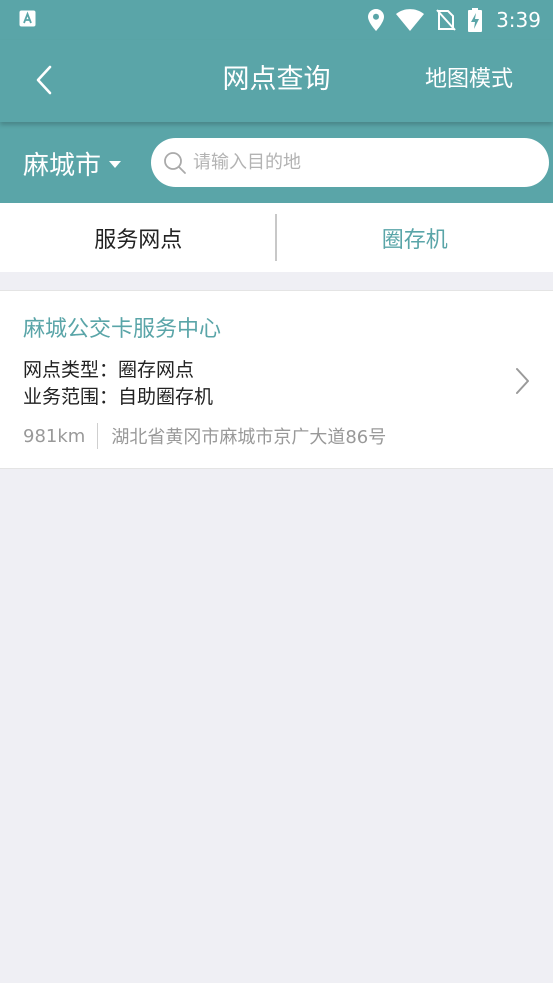 This screenshot has width=553, height=983. Describe the element at coordinates (276, 20) in the screenshot. I see `status-bar: 3:39` at that location.